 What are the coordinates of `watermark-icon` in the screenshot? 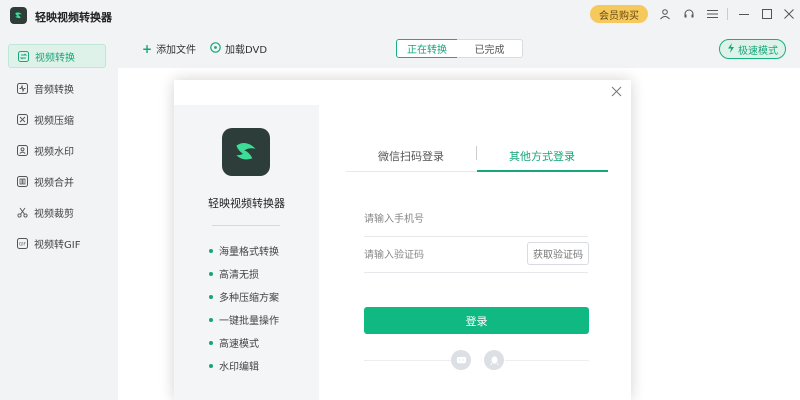 It's located at (22, 150).